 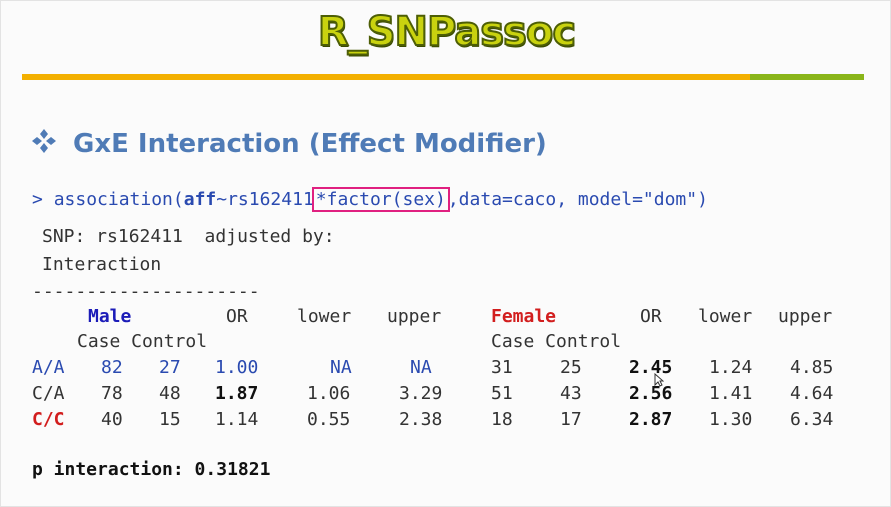 What do you see at coordinates (188, 236) in the screenshot?
I see `output-snp-line: SNP: rs162411 adjusted by:` at bounding box center [188, 236].